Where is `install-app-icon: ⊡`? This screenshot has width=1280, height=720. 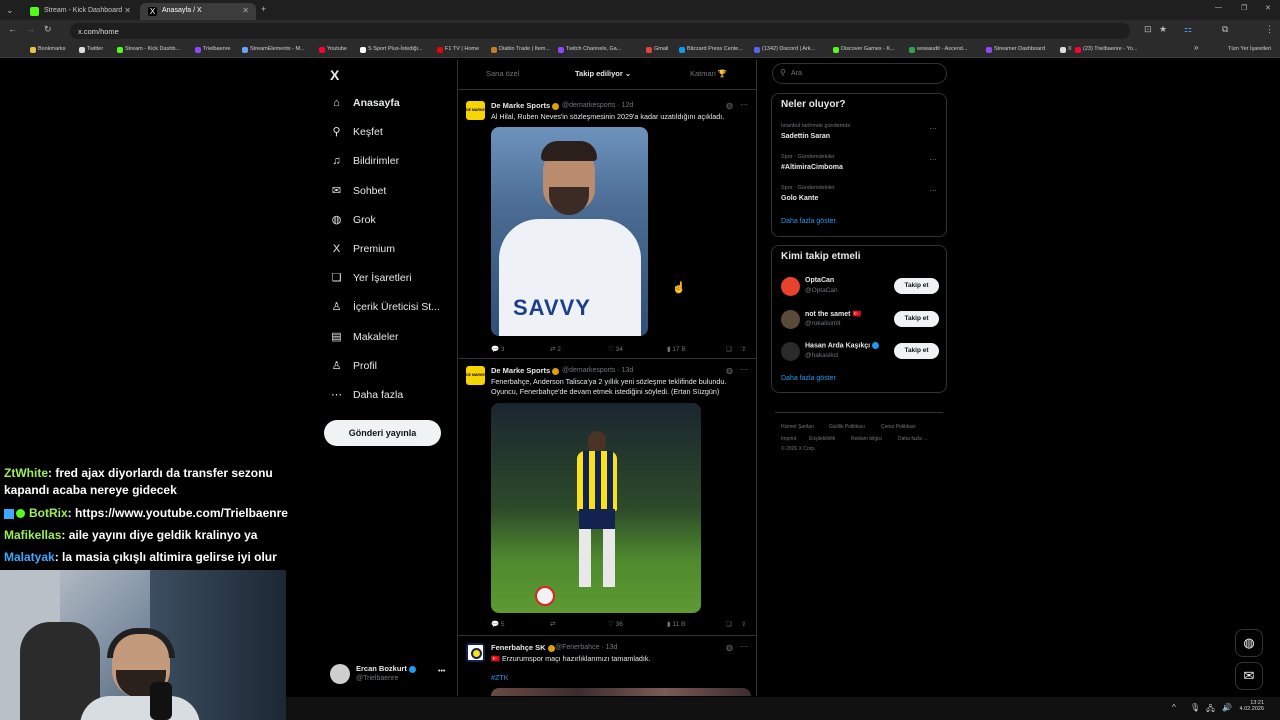 install-app-icon: ⊡ is located at coordinates (1148, 29).